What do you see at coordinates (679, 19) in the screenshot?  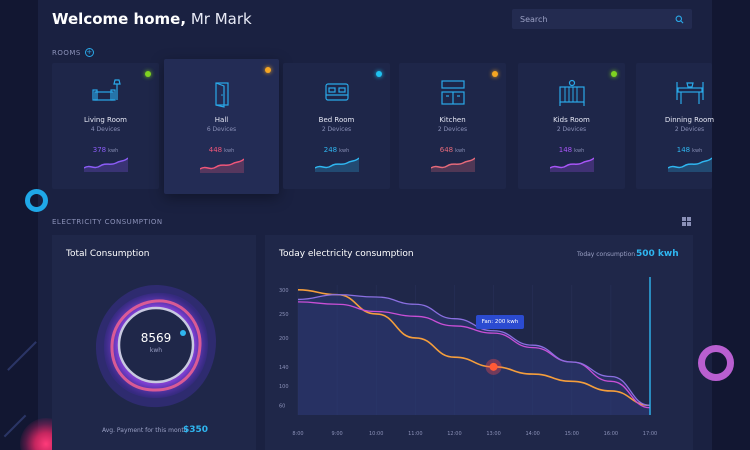 I see `search-icon` at bounding box center [679, 19].